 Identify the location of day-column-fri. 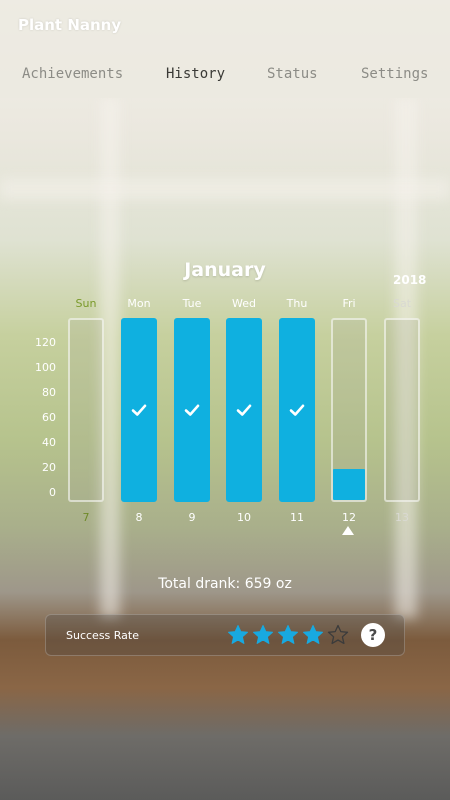
(349, 410).